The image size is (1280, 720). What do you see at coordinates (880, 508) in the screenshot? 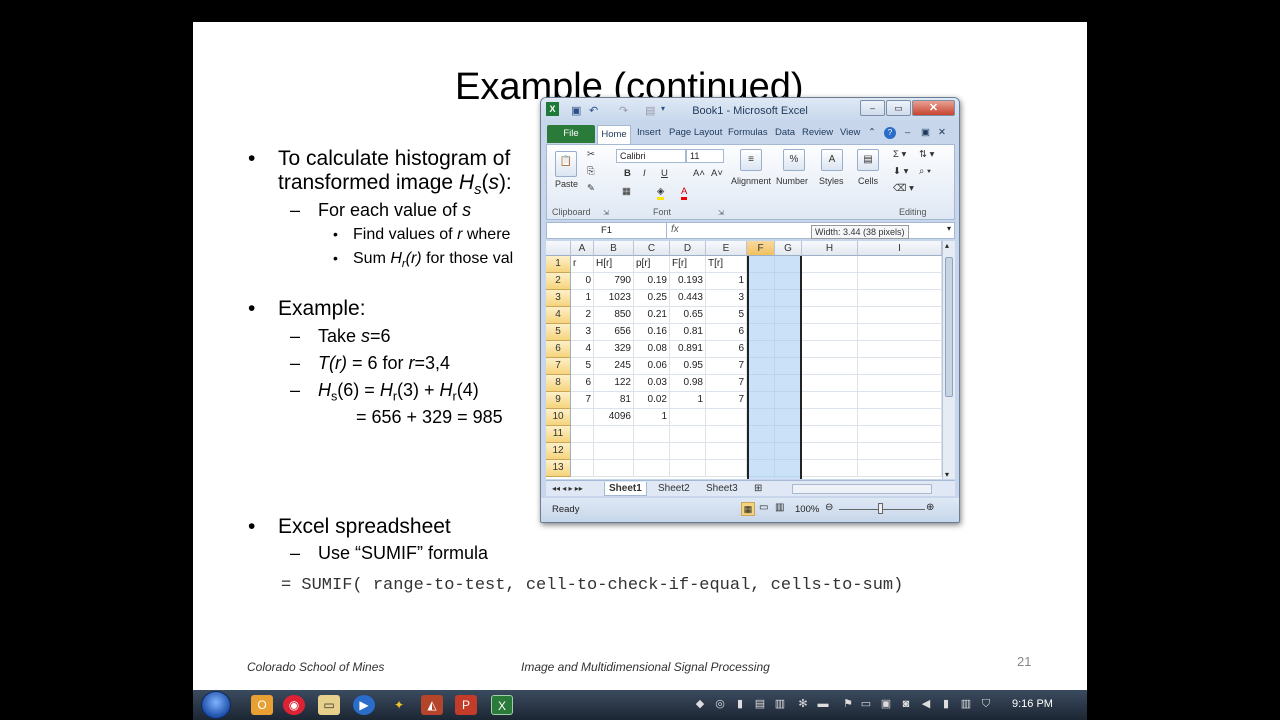
I see `zoom-slider-thumb` at bounding box center [880, 508].